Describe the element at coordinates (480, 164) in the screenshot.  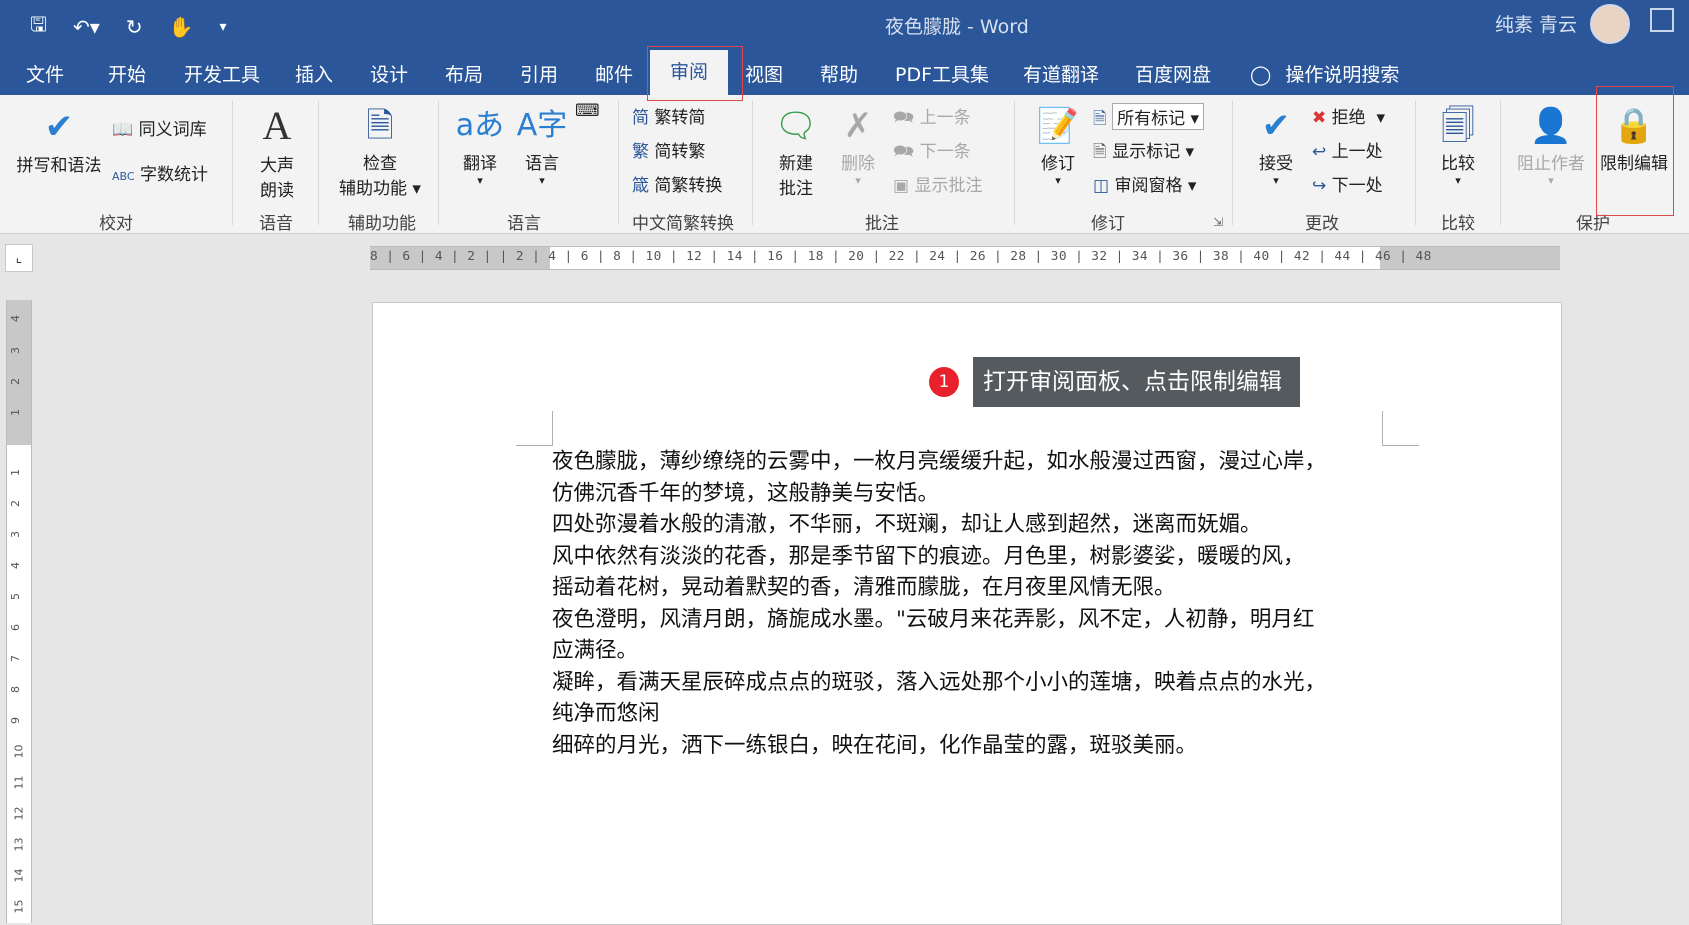
I see `translate-label: 翻译` at that location.